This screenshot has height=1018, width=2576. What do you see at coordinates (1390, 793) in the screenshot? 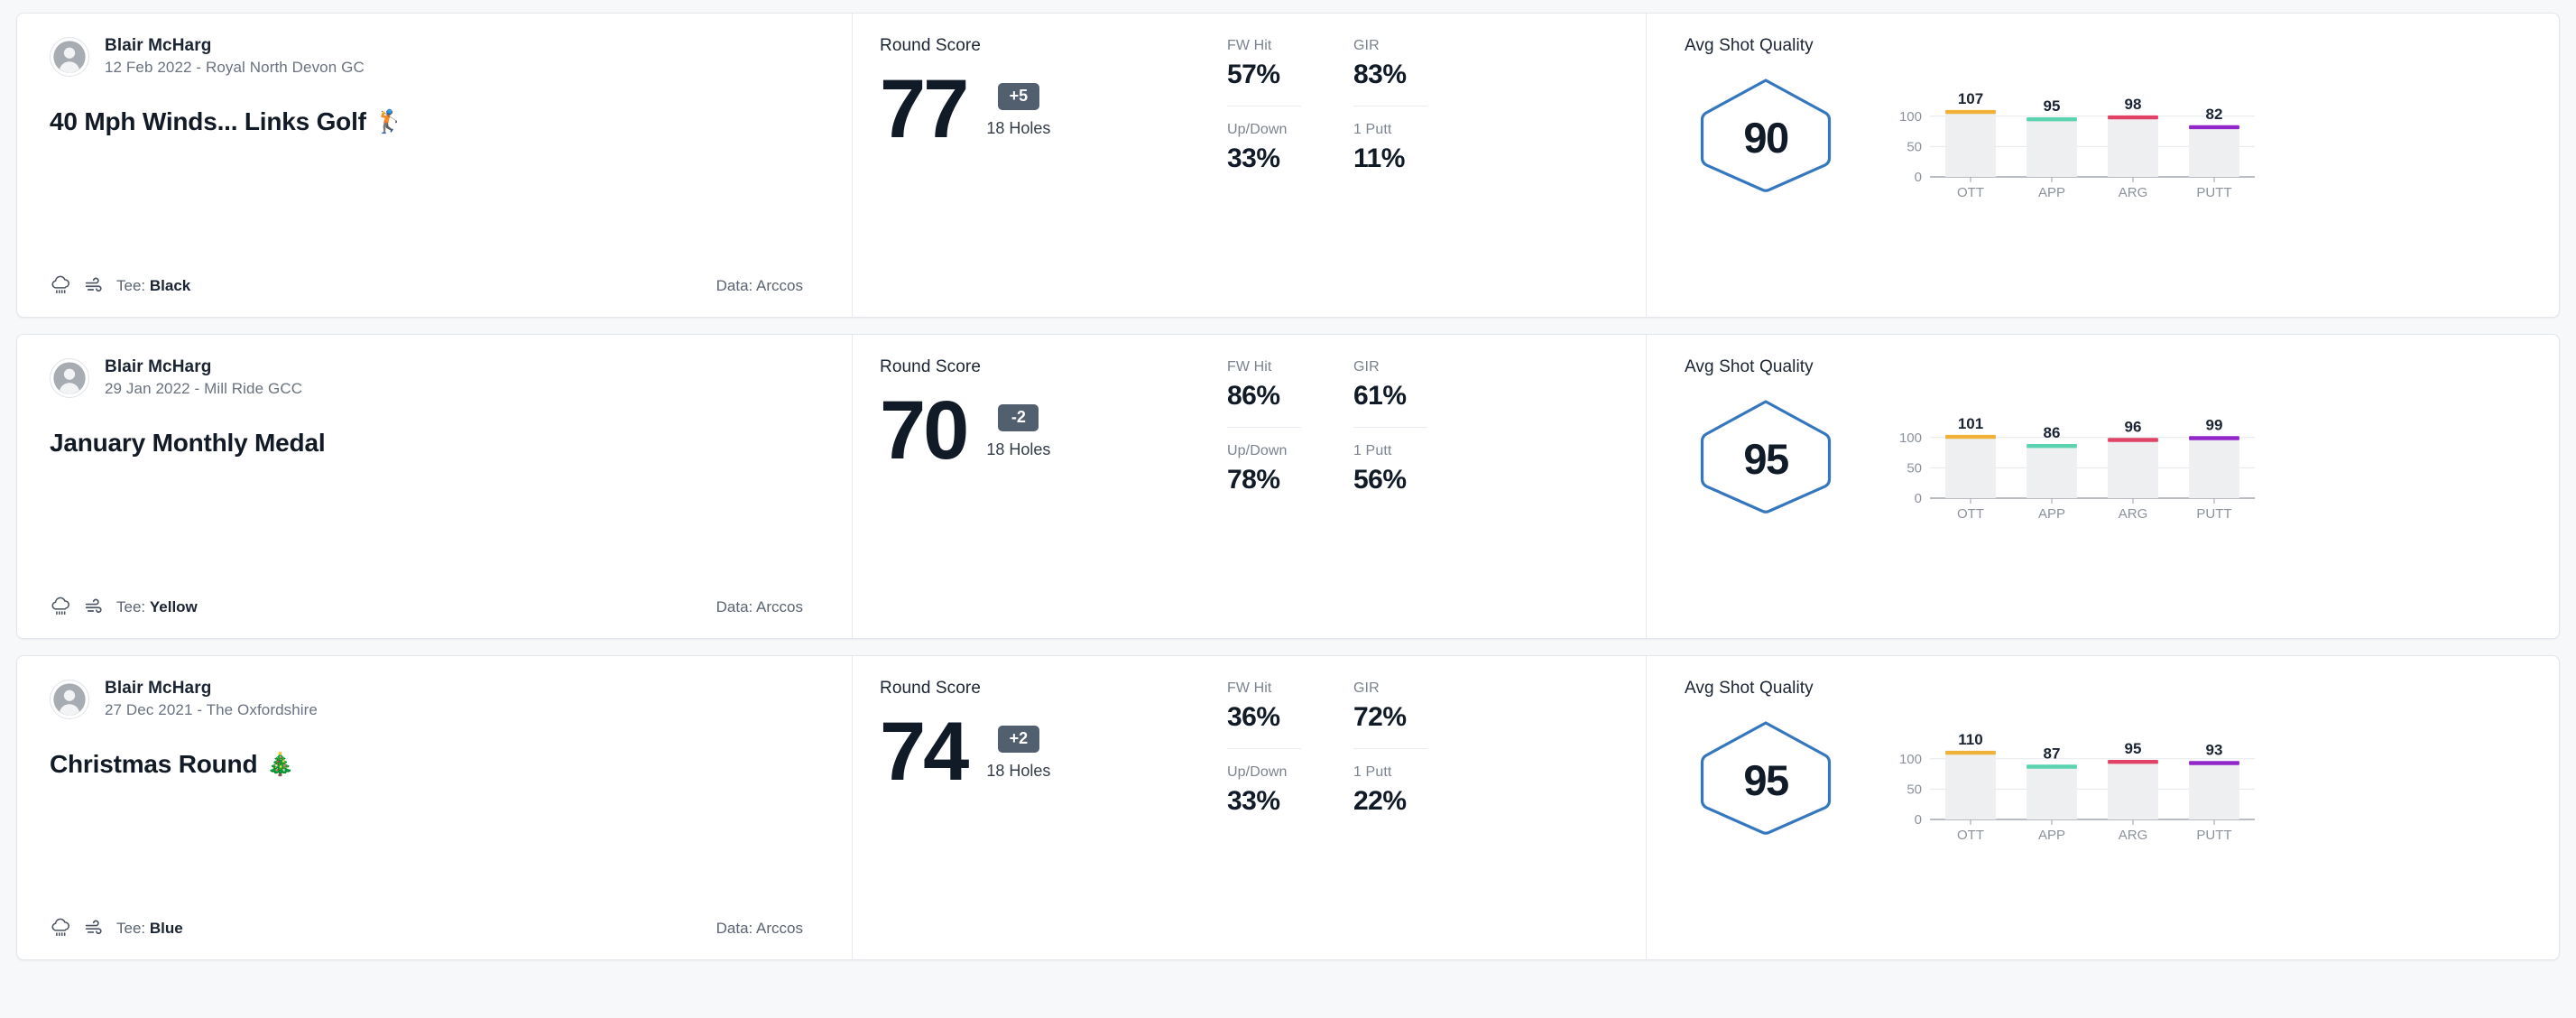
I see `stat-1-putt: 1 Putt 22%` at bounding box center [1390, 793].